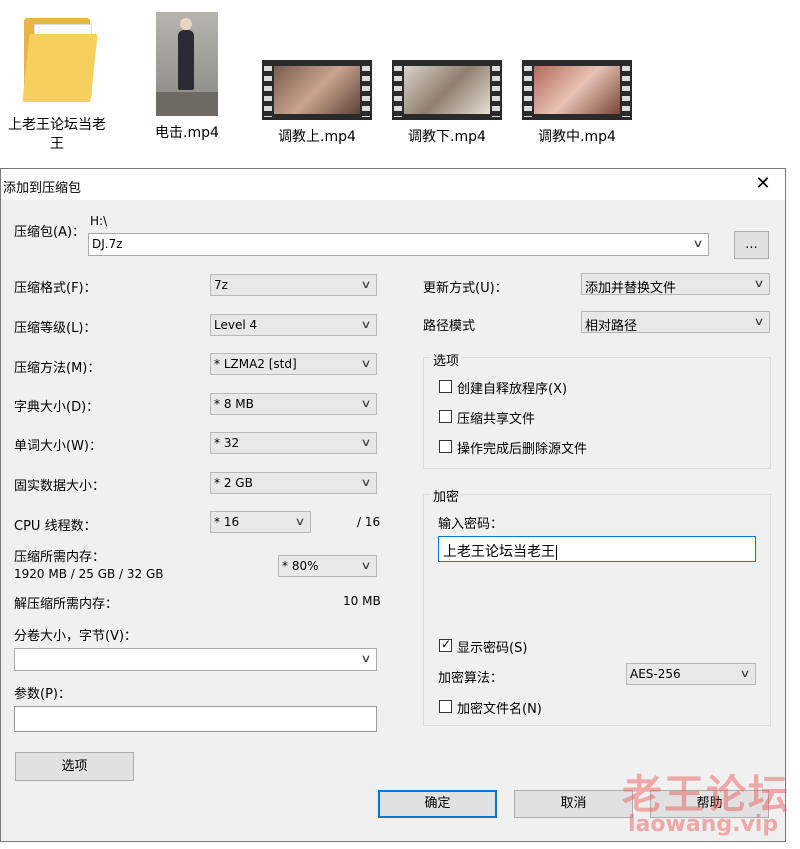  I want to click on desktop-file-video-3: 调教下.mp4, so click(447, 103).